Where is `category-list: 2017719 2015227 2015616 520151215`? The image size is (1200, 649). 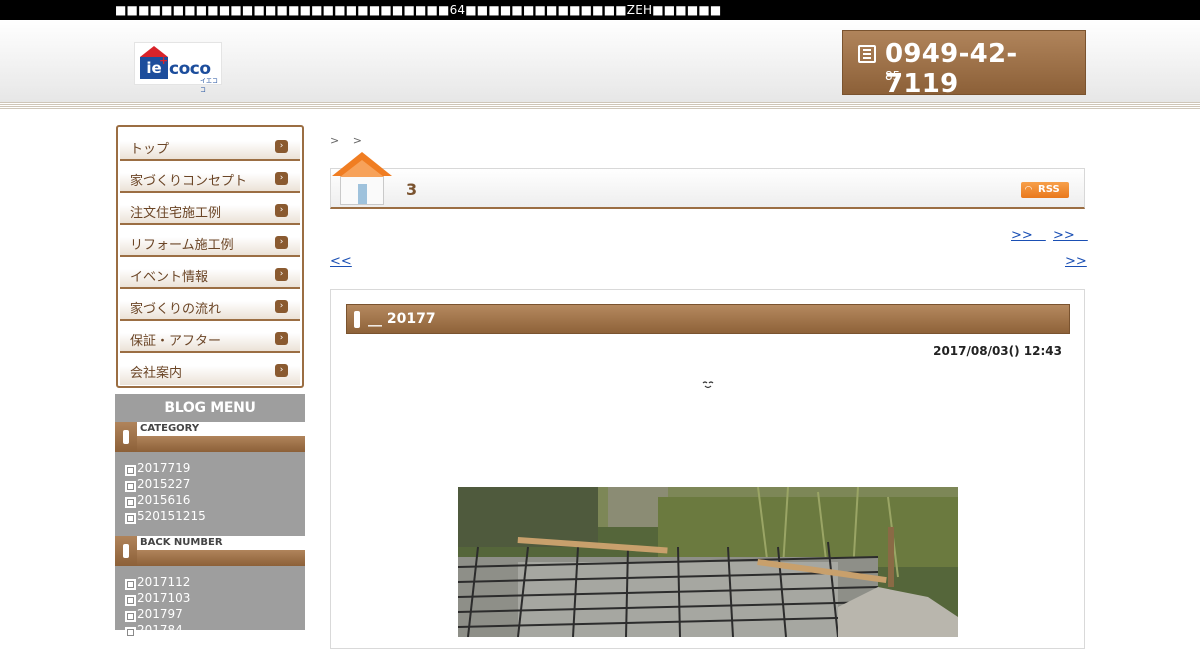 category-list: 2017719 2015227 2015616 520151215 is located at coordinates (165, 492).